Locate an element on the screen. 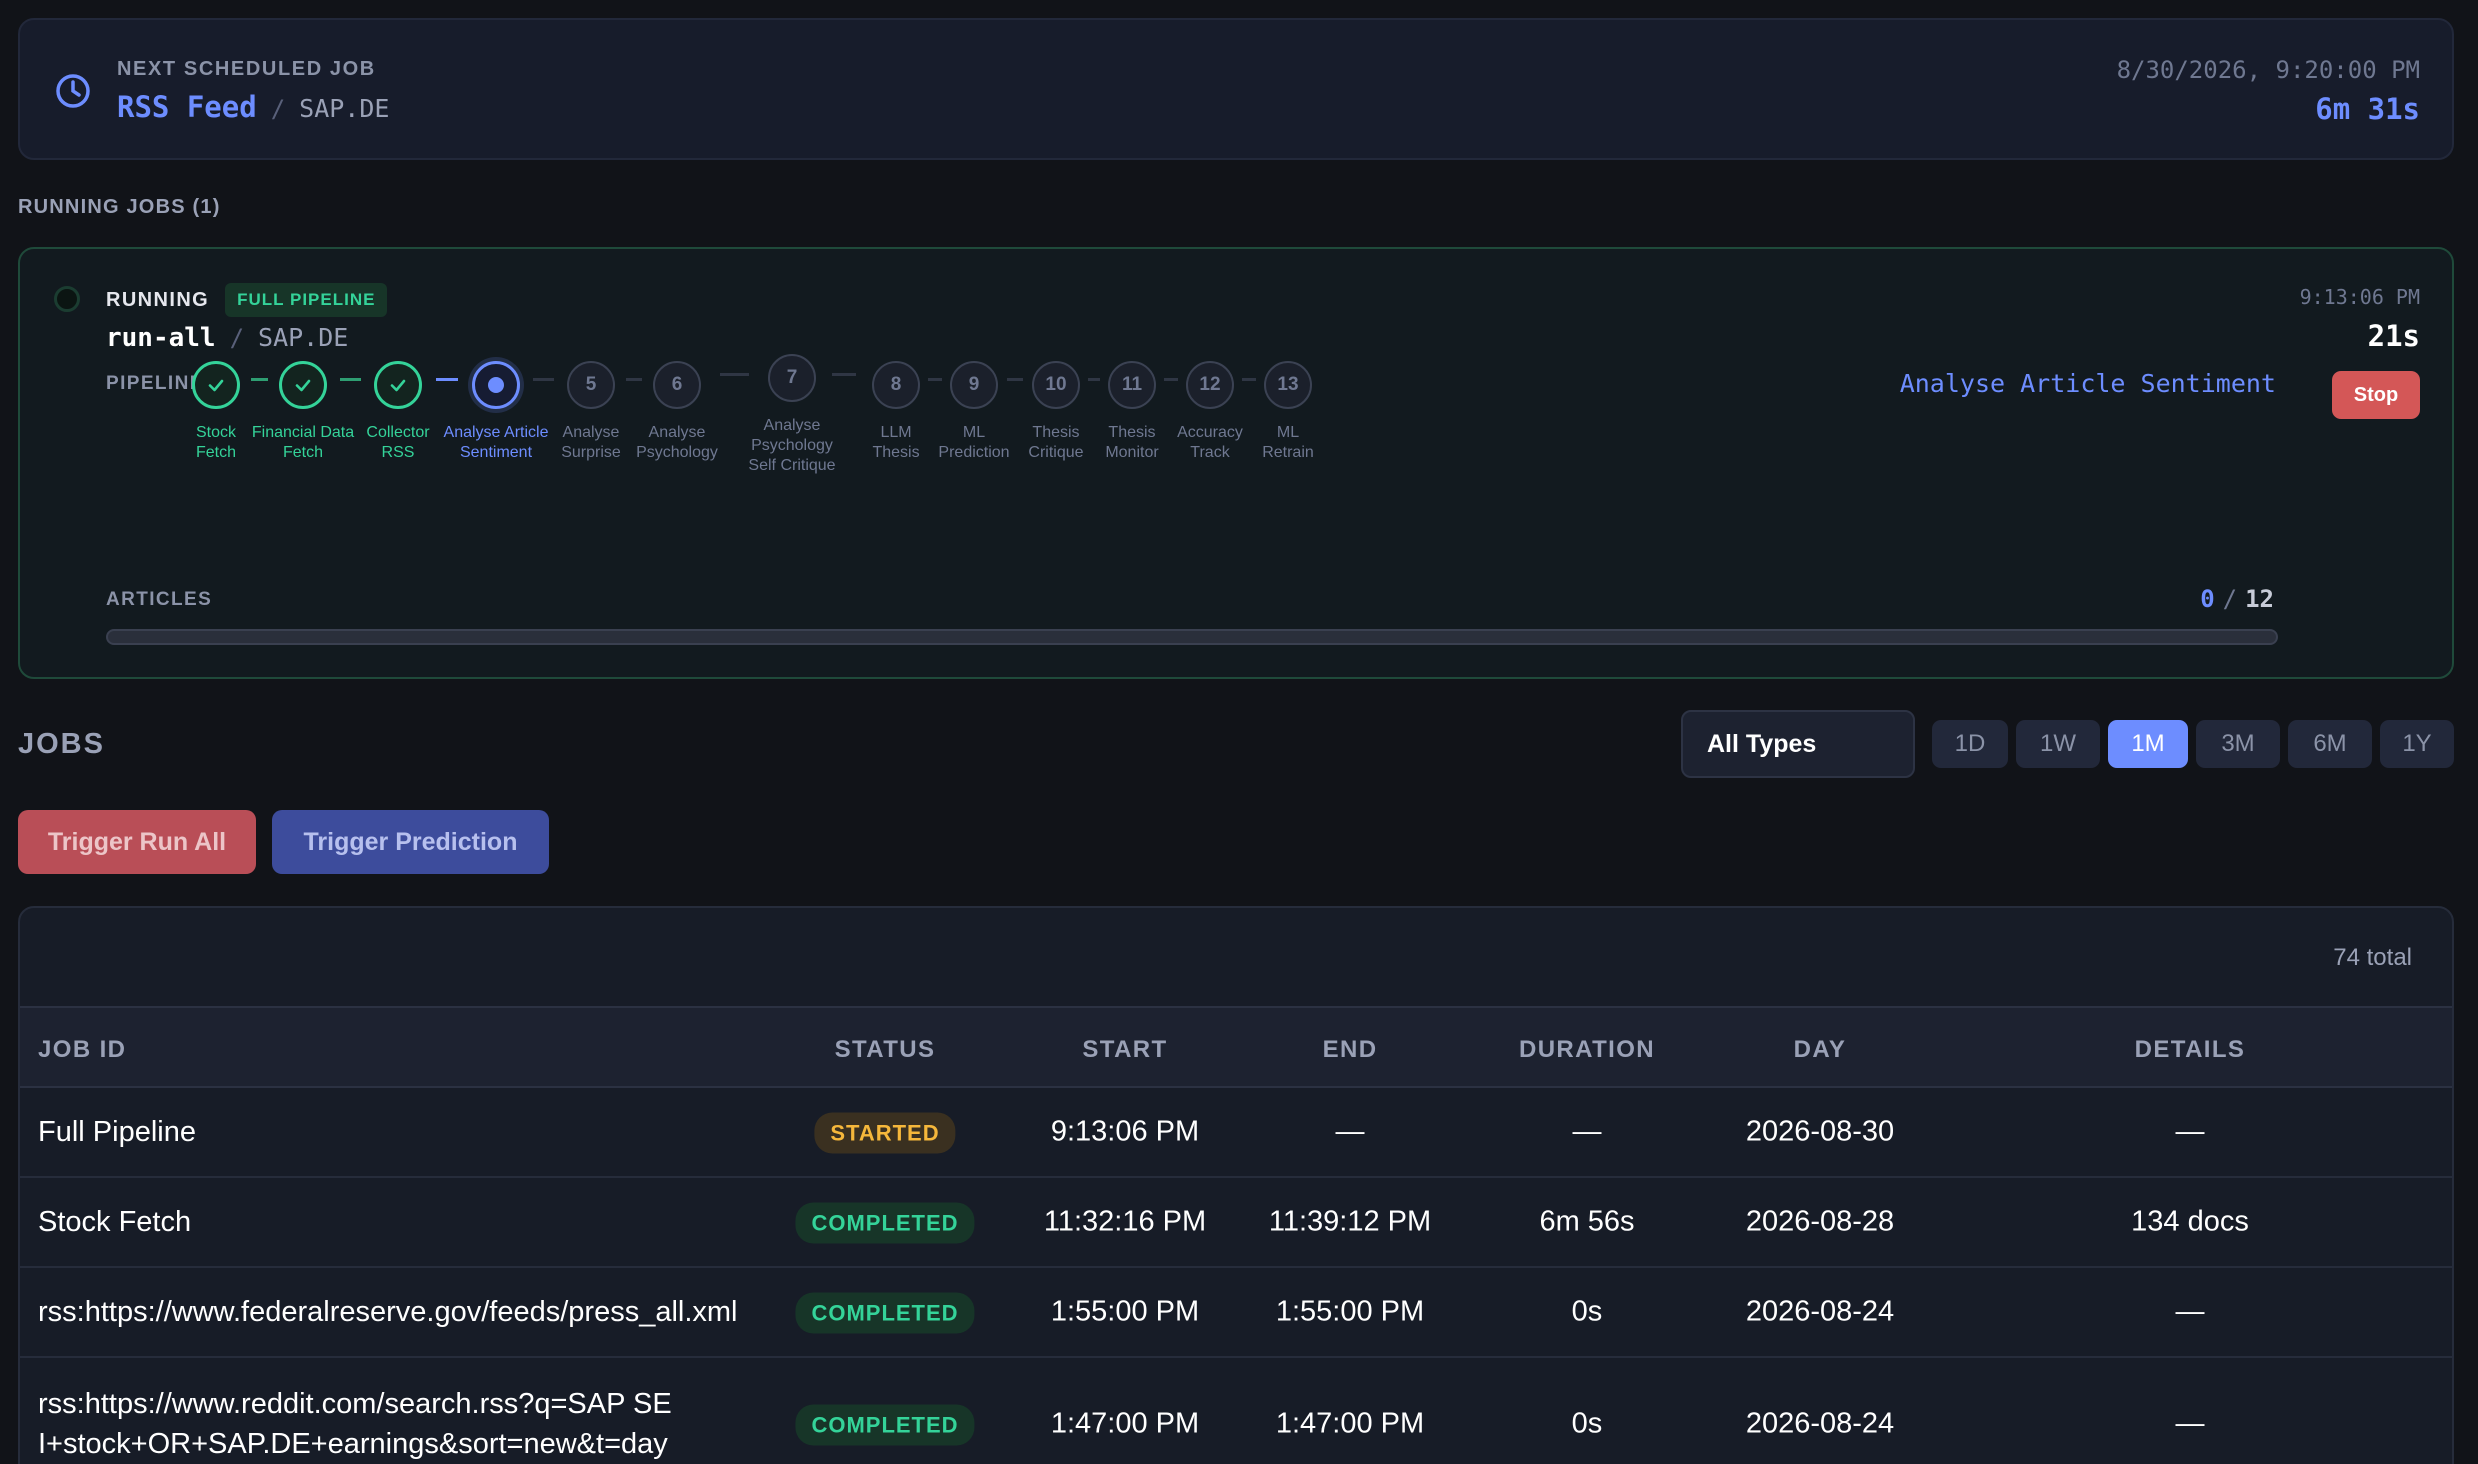  next-job-name: RSS Feed is located at coordinates (187, 107).